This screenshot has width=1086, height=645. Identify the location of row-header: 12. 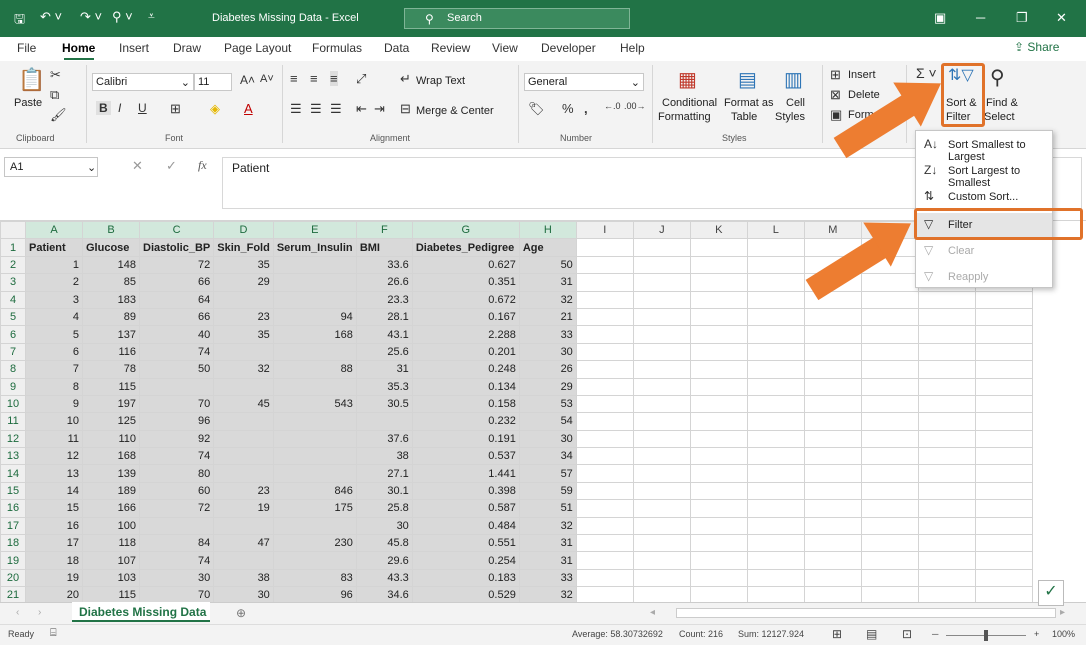
(13, 439).